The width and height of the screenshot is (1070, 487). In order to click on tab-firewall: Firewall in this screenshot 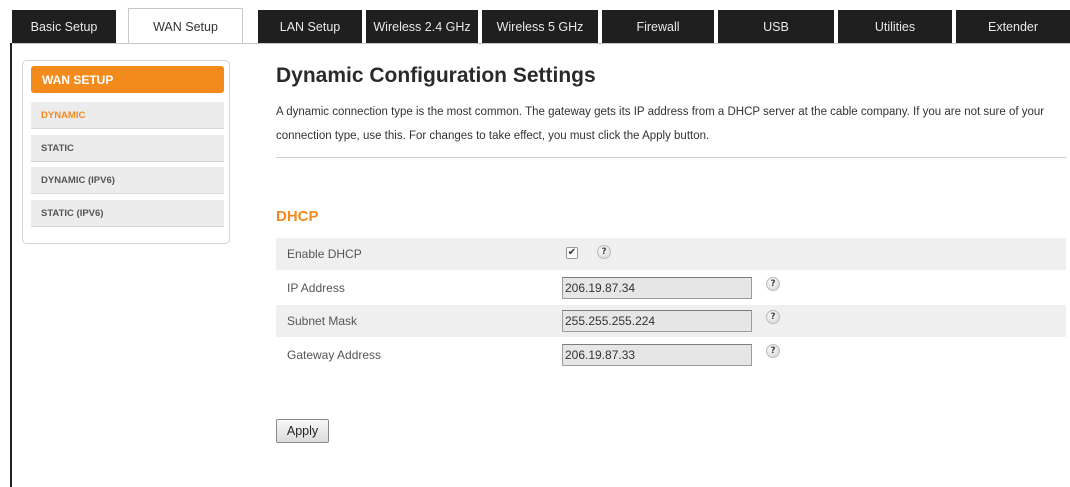, I will do `click(658, 26)`.